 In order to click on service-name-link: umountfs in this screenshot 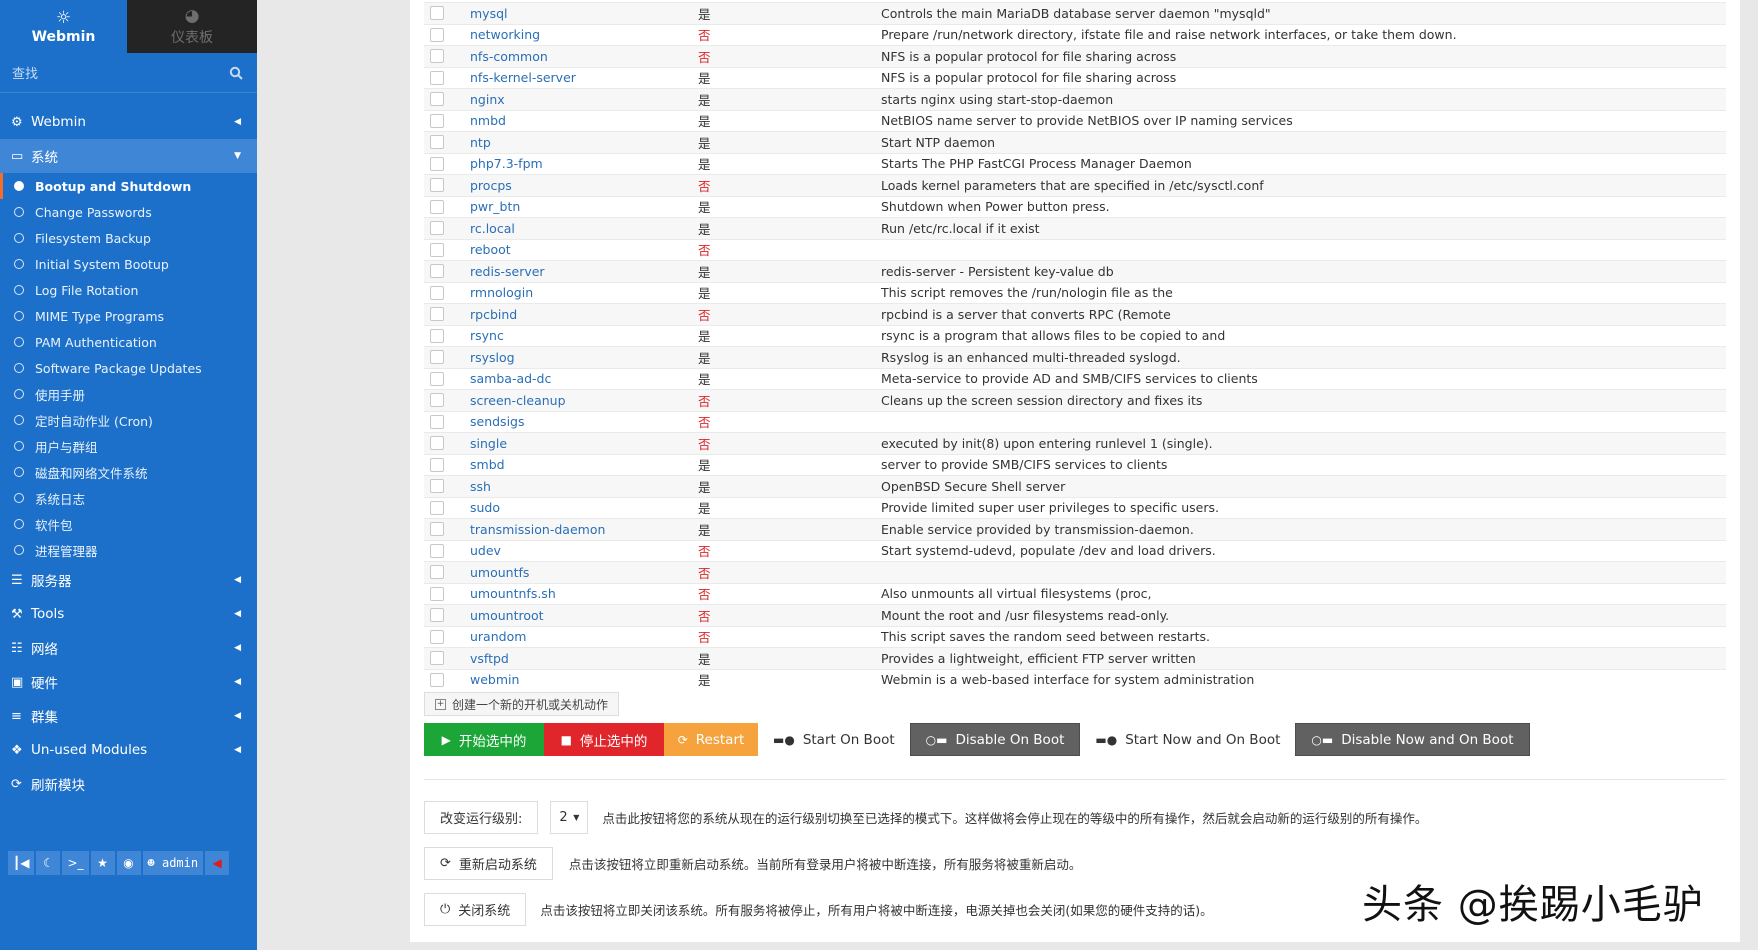, I will do `click(584, 572)`.